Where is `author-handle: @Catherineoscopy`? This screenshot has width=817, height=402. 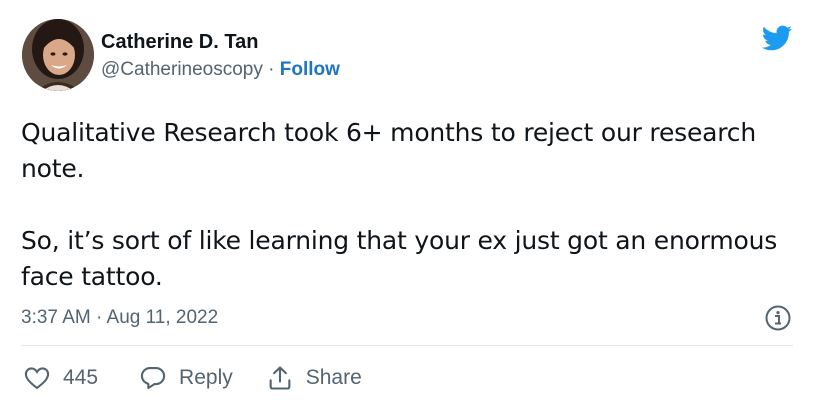
author-handle: @Catherineoscopy is located at coordinates (182, 69).